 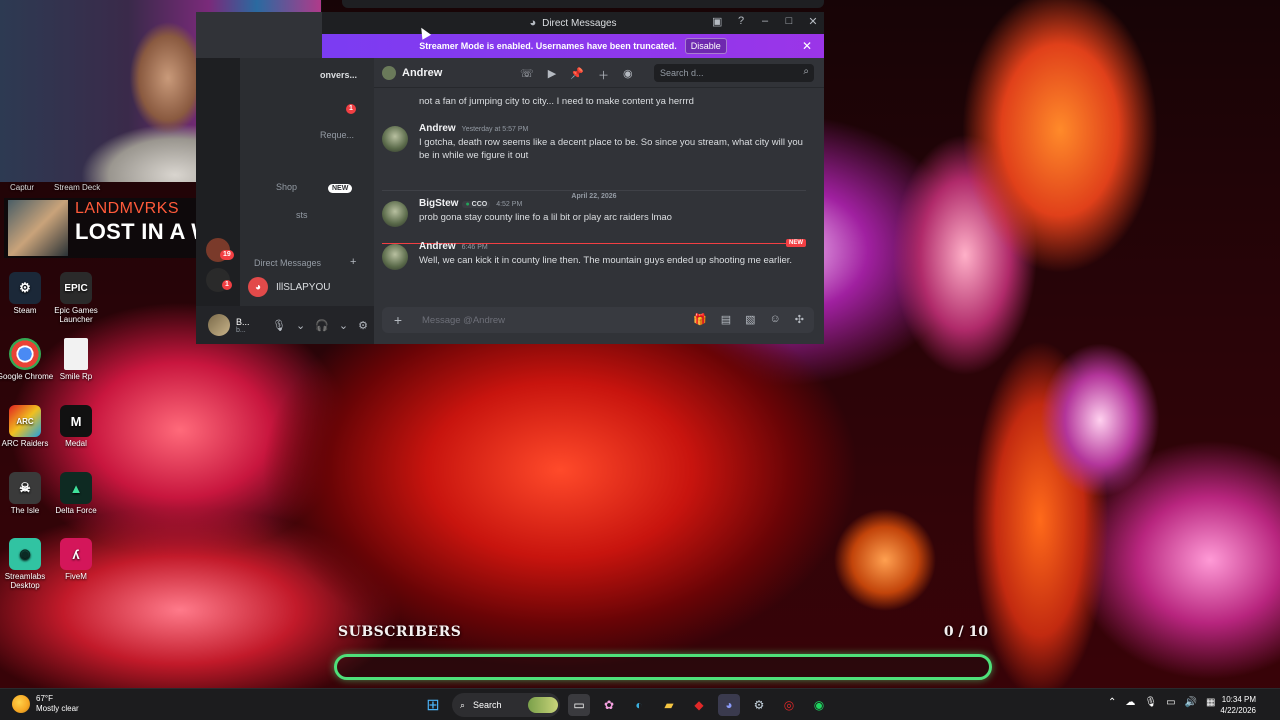 What do you see at coordinates (76, 298) in the screenshot?
I see `desktop-icon-epic-games: EPIC Epic Games Launcher` at bounding box center [76, 298].